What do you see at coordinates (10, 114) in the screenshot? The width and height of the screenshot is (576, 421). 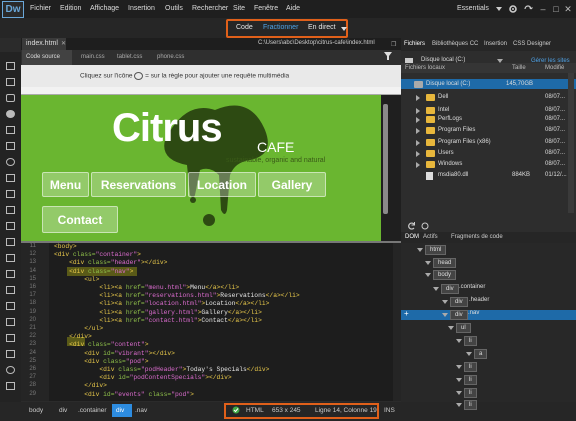 I see `globe-icon` at bounding box center [10, 114].